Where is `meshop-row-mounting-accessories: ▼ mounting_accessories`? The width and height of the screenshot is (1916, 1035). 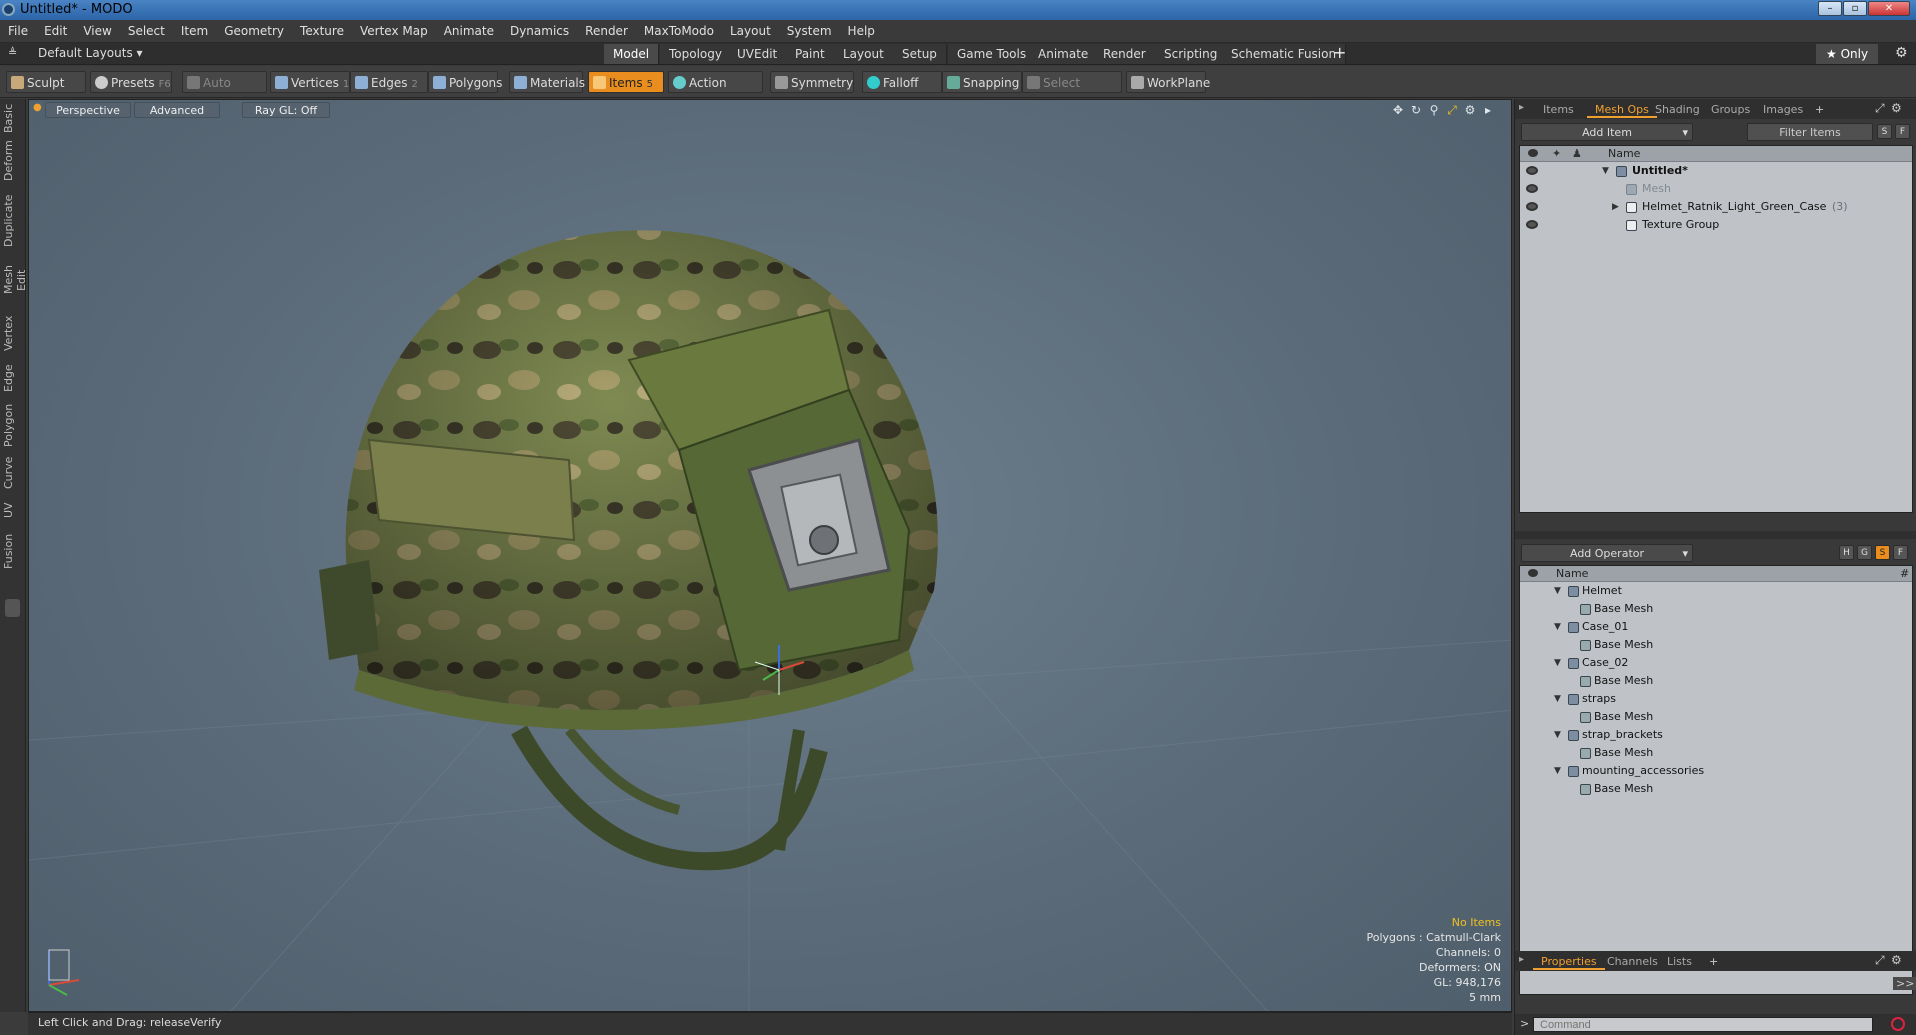 meshop-row-mounting-accessories: ▼ mounting_accessories is located at coordinates (1716, 771).